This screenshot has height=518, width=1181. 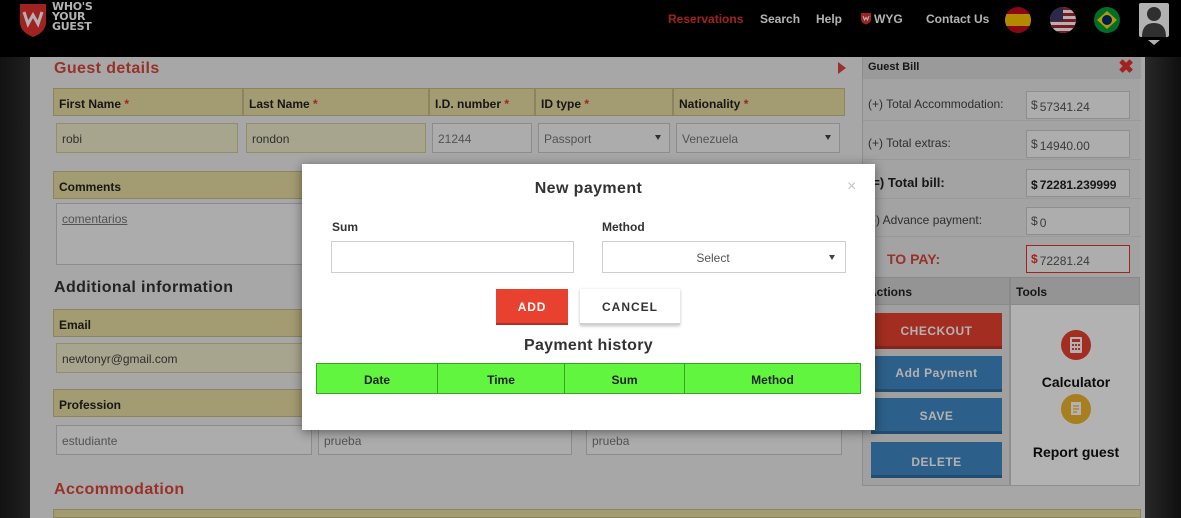 What do you see at coordinates (452, 257) in the screenshot?
I see `sum-input` at bounding box center [452, 257].